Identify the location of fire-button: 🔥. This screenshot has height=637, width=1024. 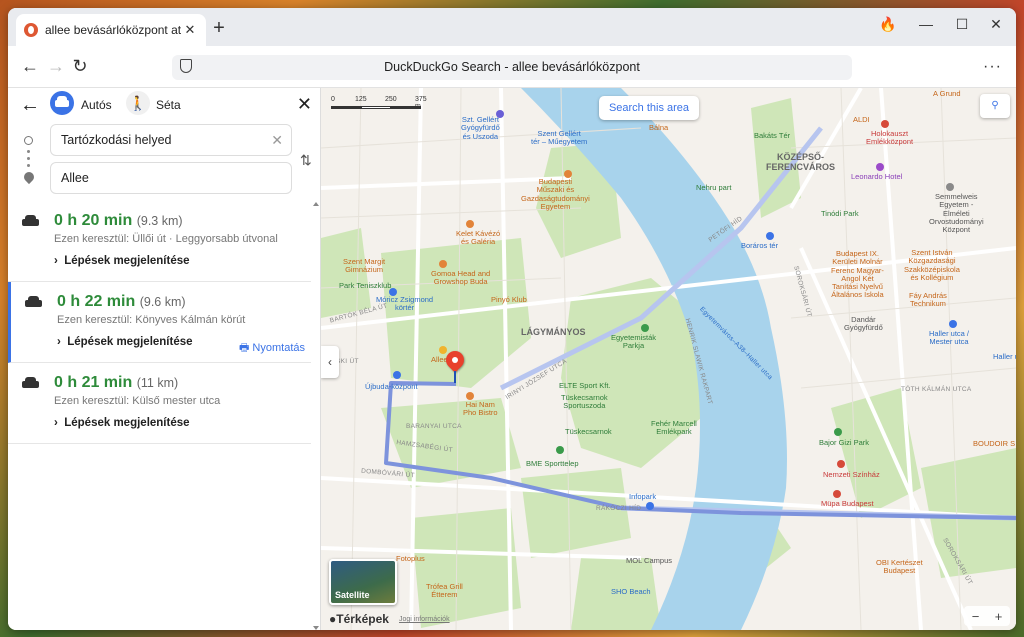
(888, 24).